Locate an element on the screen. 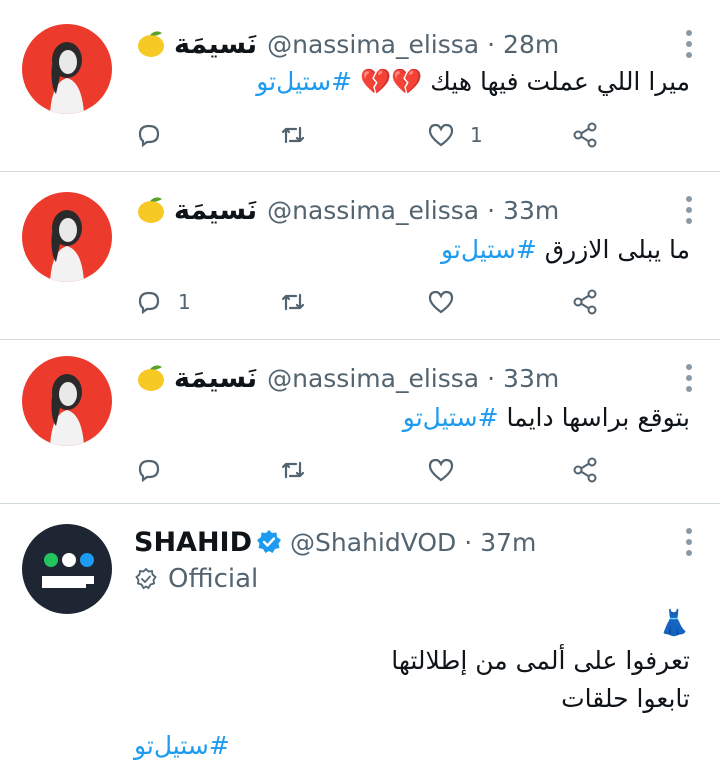 This screenshot has width=720, height=768. verified-badge-icon is located at coordinates (269, 541).